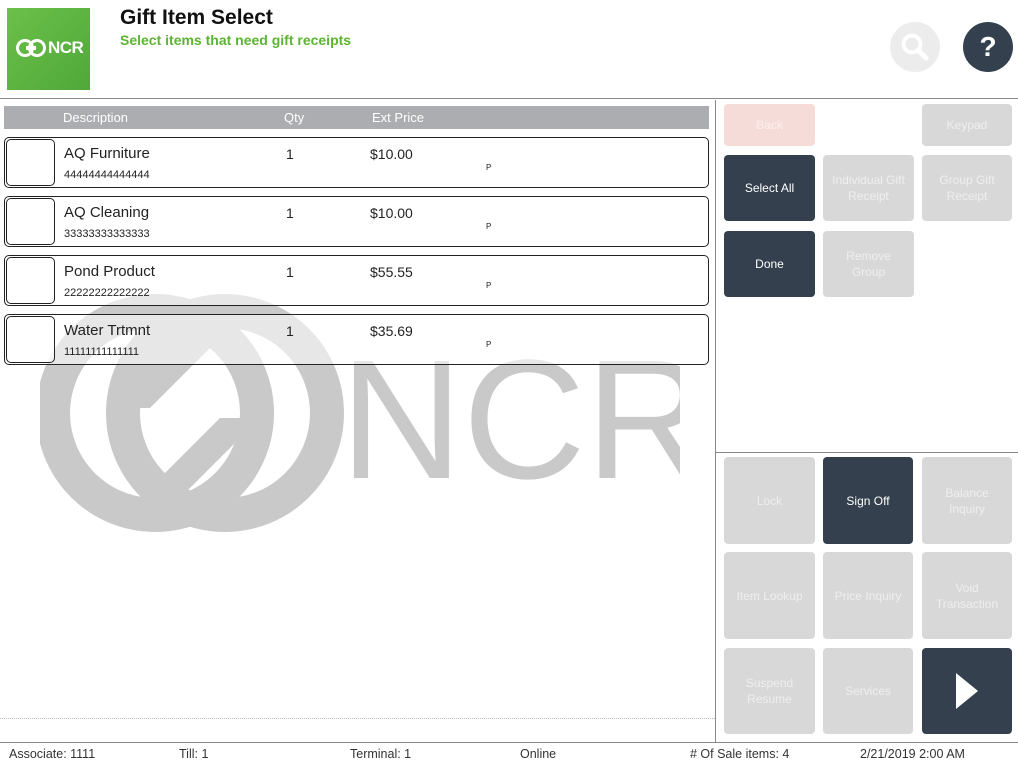 The width and height of the screenshot is (1018, 764). I want to click on ncr-logo-icon, so click(31, 48).